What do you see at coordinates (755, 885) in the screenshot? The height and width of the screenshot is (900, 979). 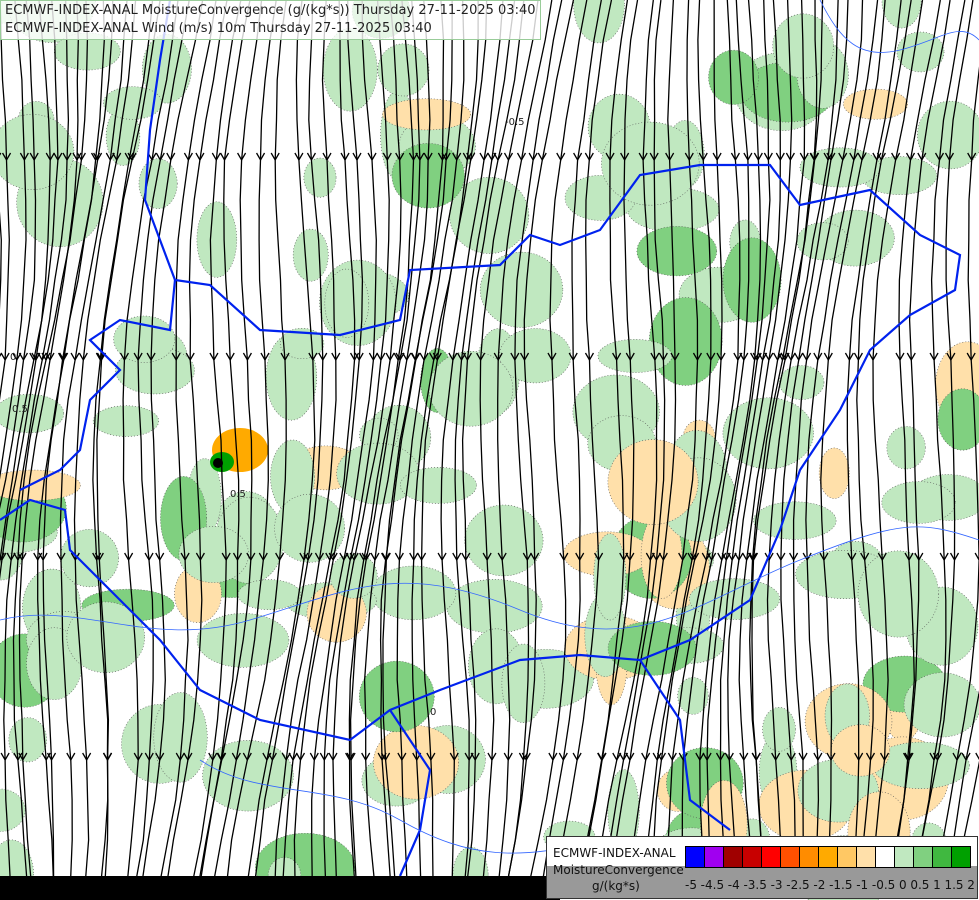 I see `colorbar-tick-label: -3.5` at bounding box center [755, 885].